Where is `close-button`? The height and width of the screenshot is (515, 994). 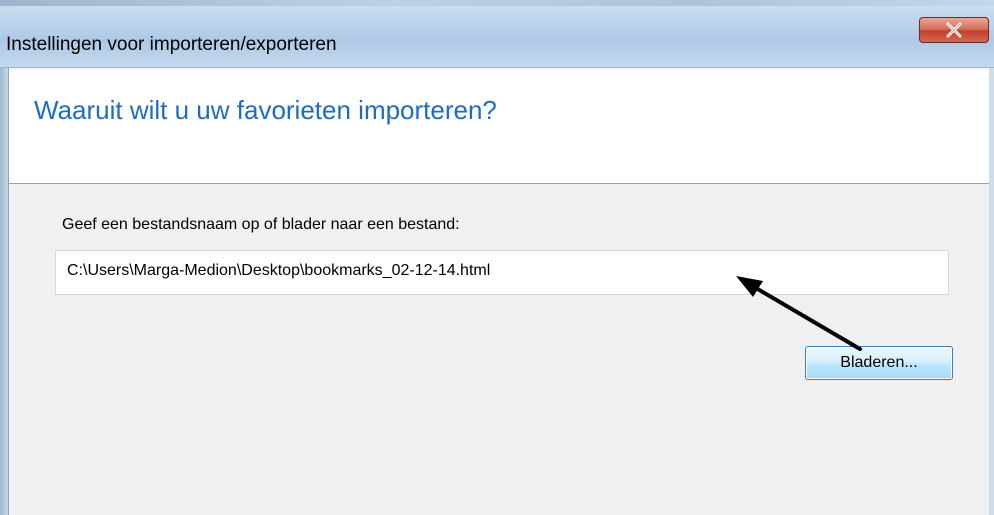
close-button is located at coordinates (954, 30).